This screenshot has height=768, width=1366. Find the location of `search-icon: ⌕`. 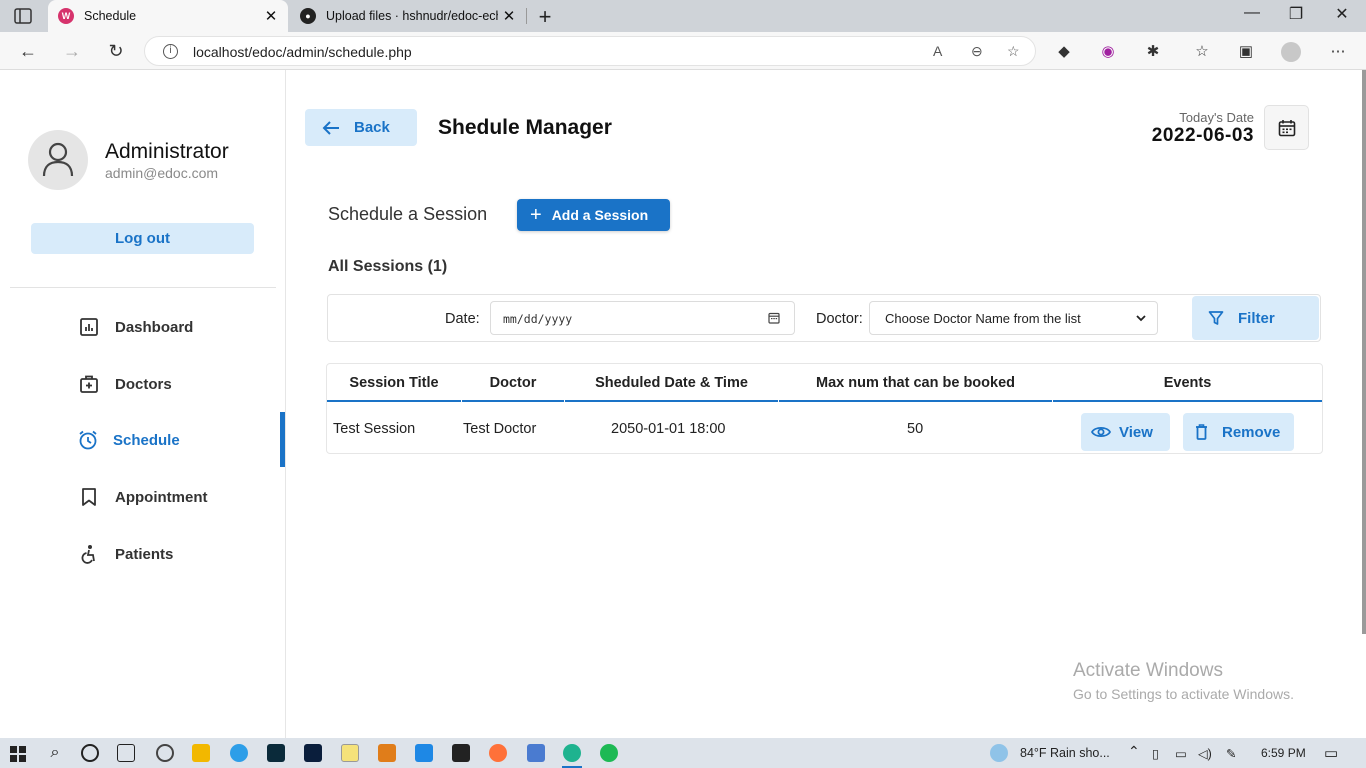

search-icon: ⌕ is located at coordinates (55, 753).